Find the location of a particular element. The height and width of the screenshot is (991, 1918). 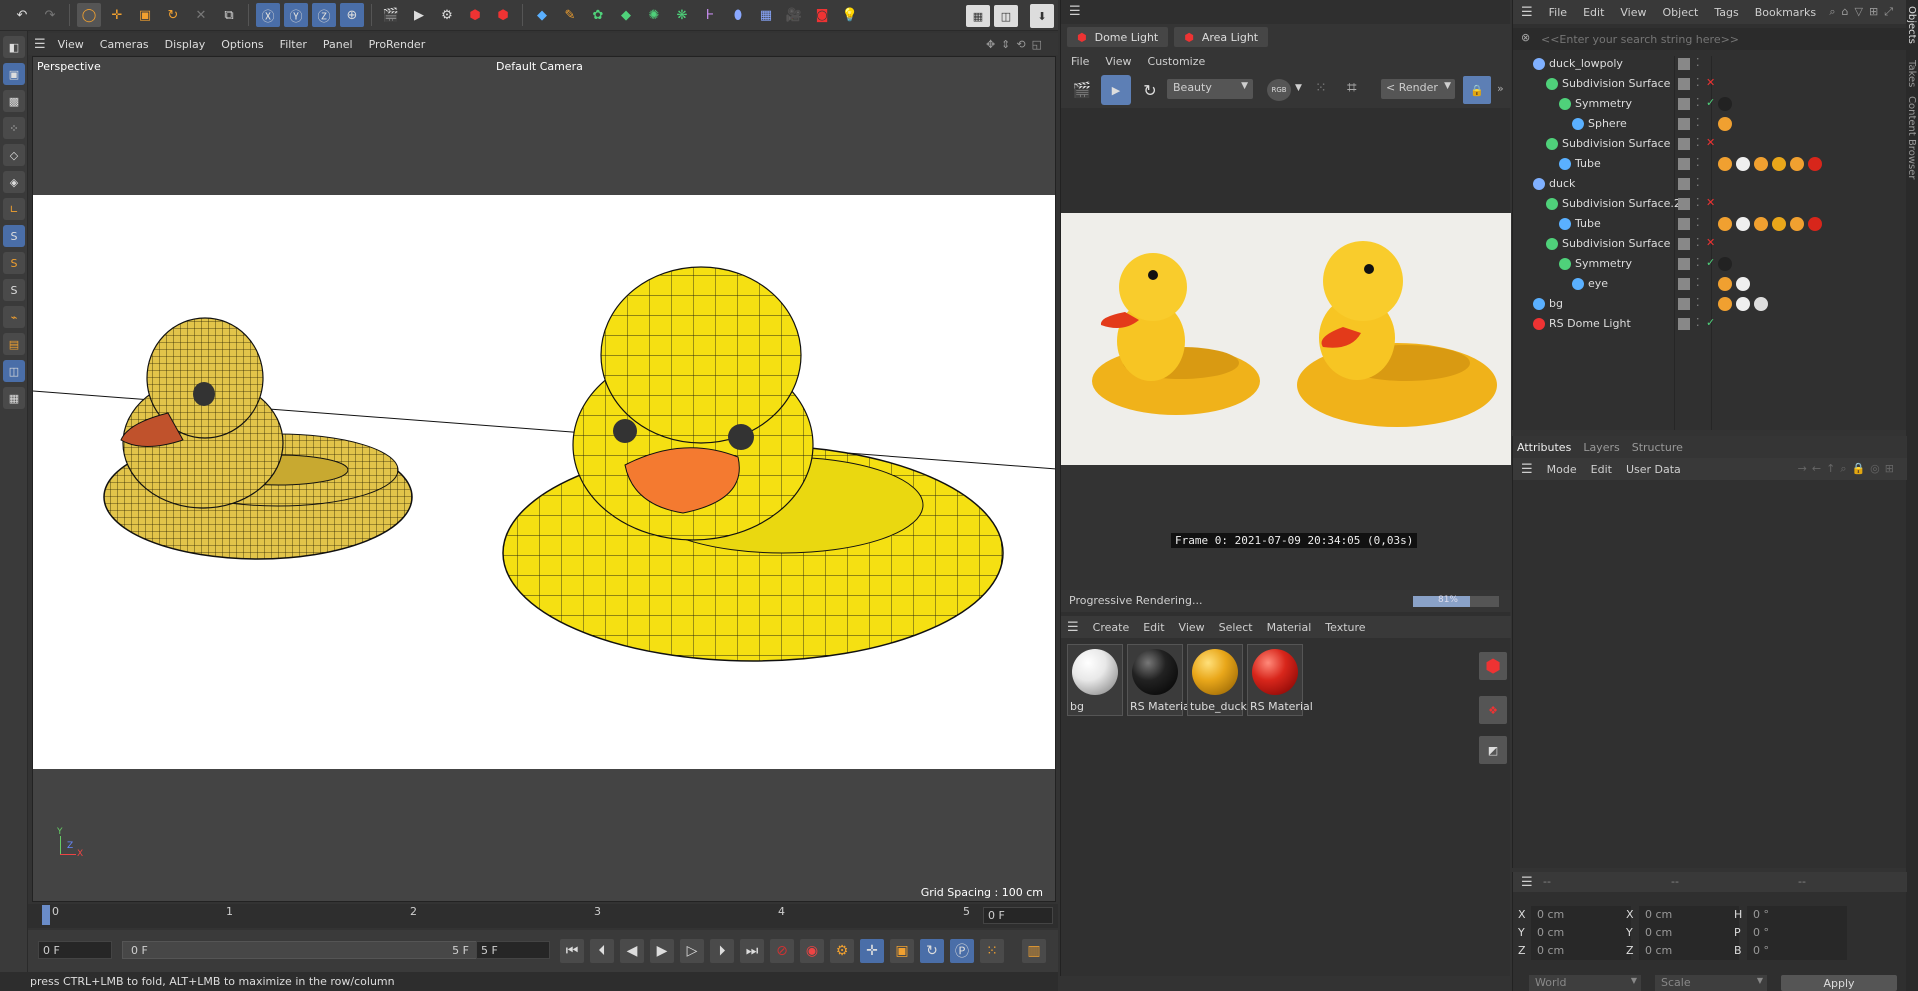

cube-icon: ◆ is located at coordinates (542, 15).